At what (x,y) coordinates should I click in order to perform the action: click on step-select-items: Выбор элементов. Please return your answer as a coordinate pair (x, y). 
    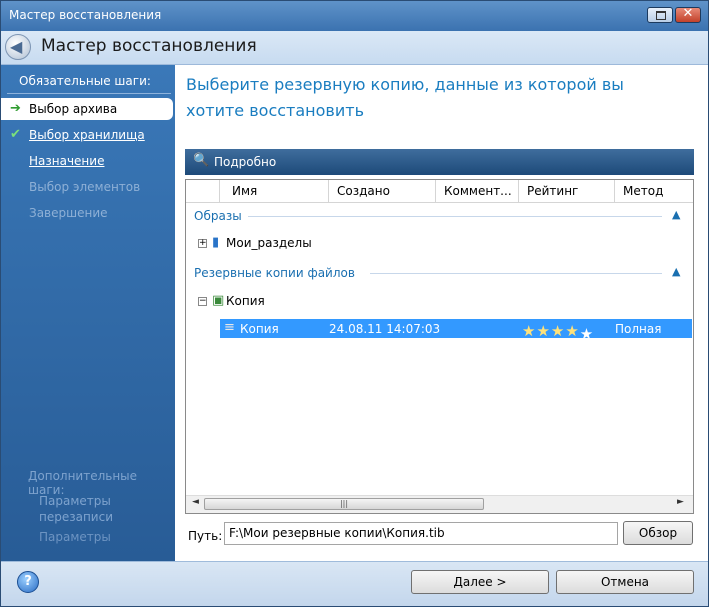
    Looking at the image, I should click on (88, 187).